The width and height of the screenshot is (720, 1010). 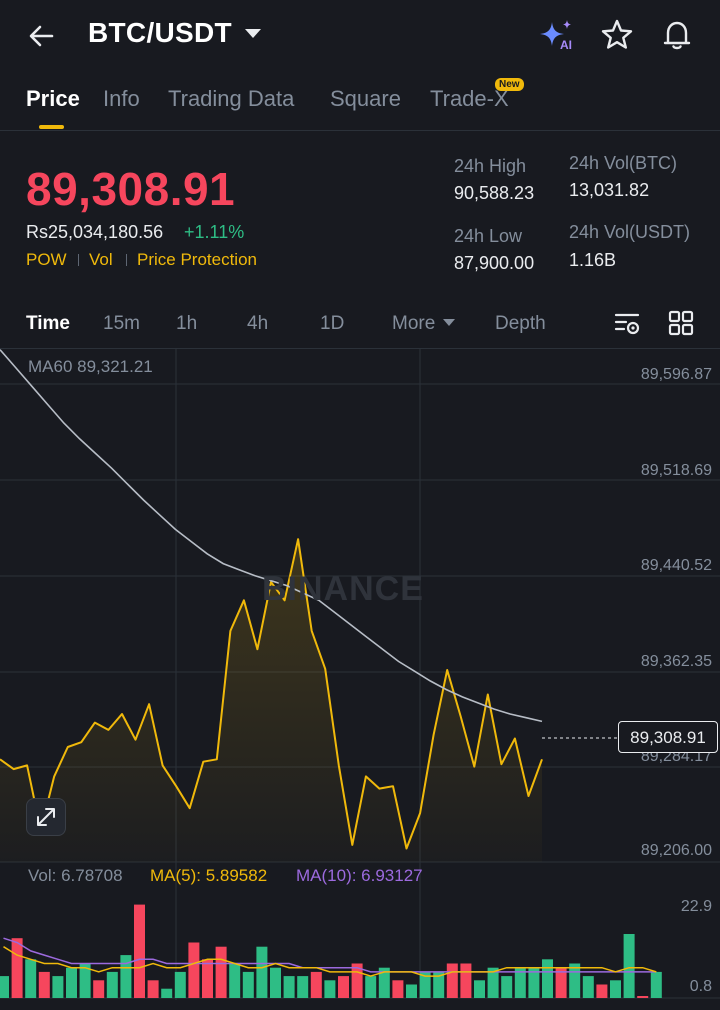 I want to click on price-change-percent: +1.11%, so click(x=214, y=232).